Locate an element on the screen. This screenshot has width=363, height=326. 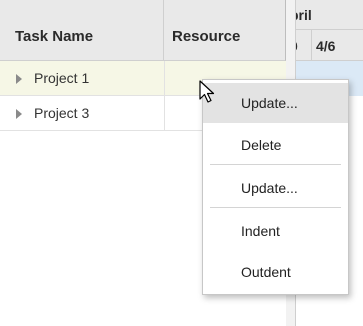
menu-item-outdent: Outdent is located at coordinates (275, 272).